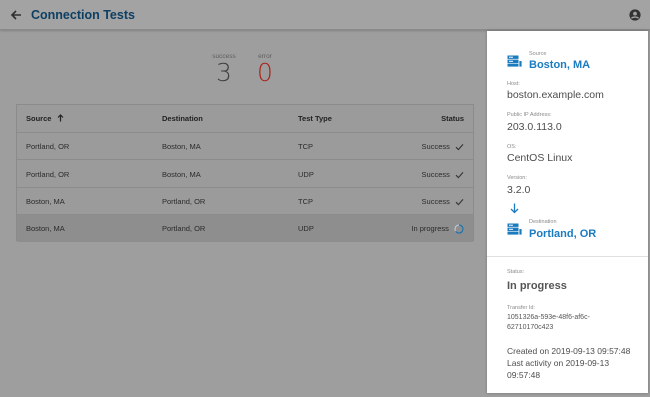 The height and width of the screenshot is (397, 650). I want to click on table-header-row: Source Destination Test Type Status, so click(245, 119).